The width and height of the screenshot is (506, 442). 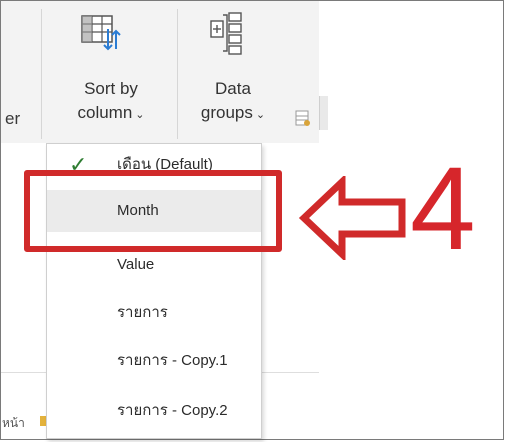 What do you see at coordinates (352, 218) in the screenshot?
I see `left-arrow-icon` at bounding box center [352, 218].